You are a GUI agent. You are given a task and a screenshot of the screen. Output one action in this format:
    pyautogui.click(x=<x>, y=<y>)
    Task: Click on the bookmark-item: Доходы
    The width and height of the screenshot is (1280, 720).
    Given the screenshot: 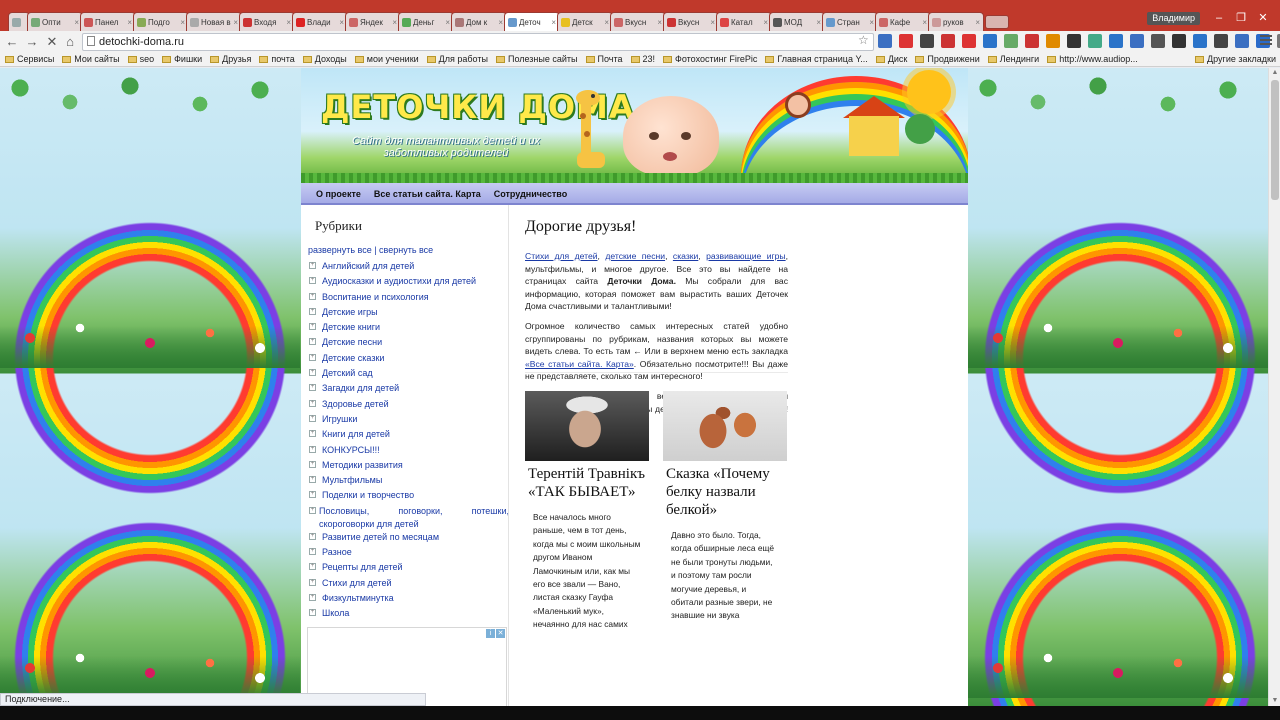 What is the action you would take?
    pyautogui.click(x=324, y=59)
    